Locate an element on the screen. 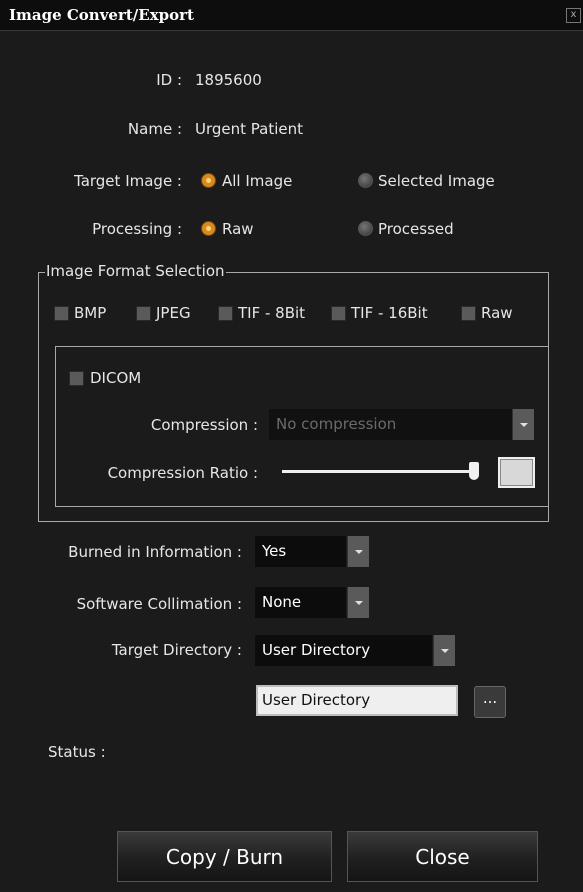 This screenshot has width=583, height=892. compression-ratio-value-box is located at coordinates (516, 472).